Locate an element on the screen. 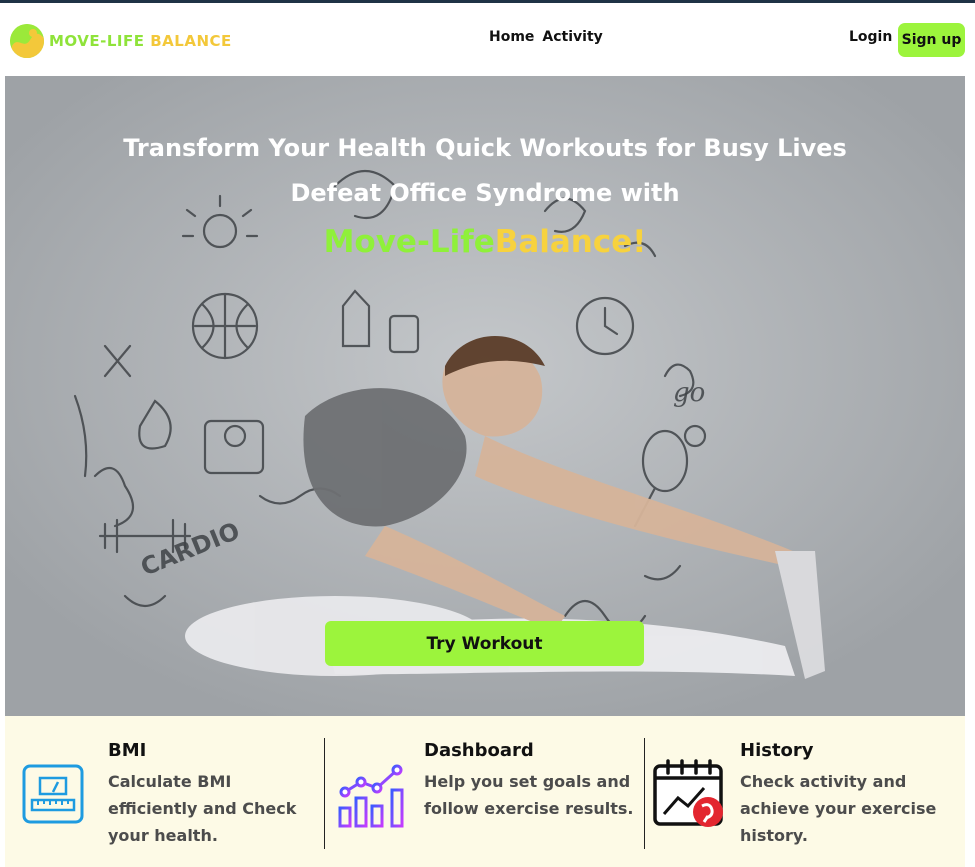 This screenshot has height=867, width=975. hero-headline-line2: Defeat Office Syndrome with is located at coordinates (485, 193).